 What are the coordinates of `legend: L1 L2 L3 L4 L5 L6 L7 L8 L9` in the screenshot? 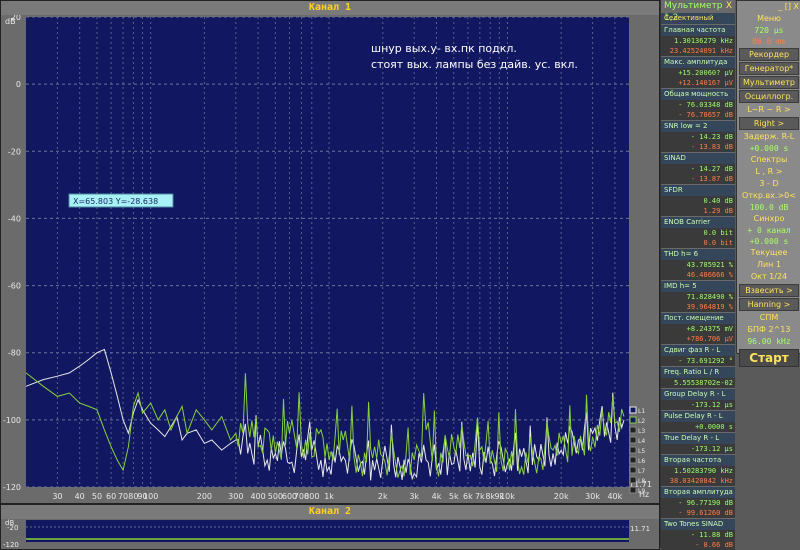 It's located at (637, 450).